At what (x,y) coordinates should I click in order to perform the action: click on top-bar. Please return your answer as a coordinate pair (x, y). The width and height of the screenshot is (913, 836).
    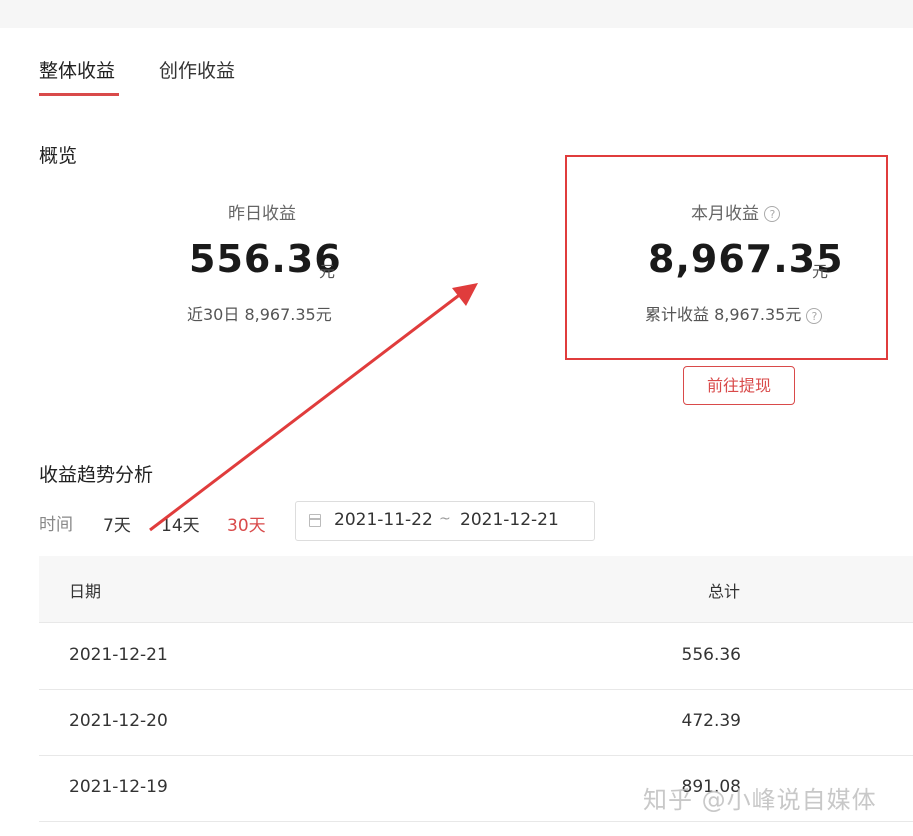
    Looking at the image, I should click on (456, 14).